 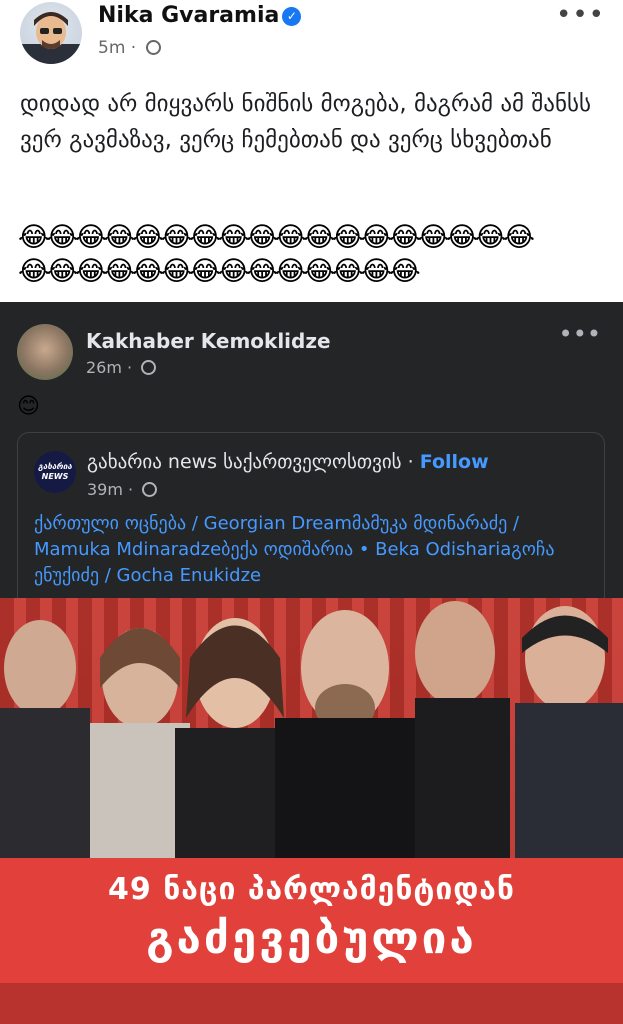 What do you see at coordinates (45, 352) in the screenshot?
I see `shared-author-avatar` at bounding box center [45, 352].